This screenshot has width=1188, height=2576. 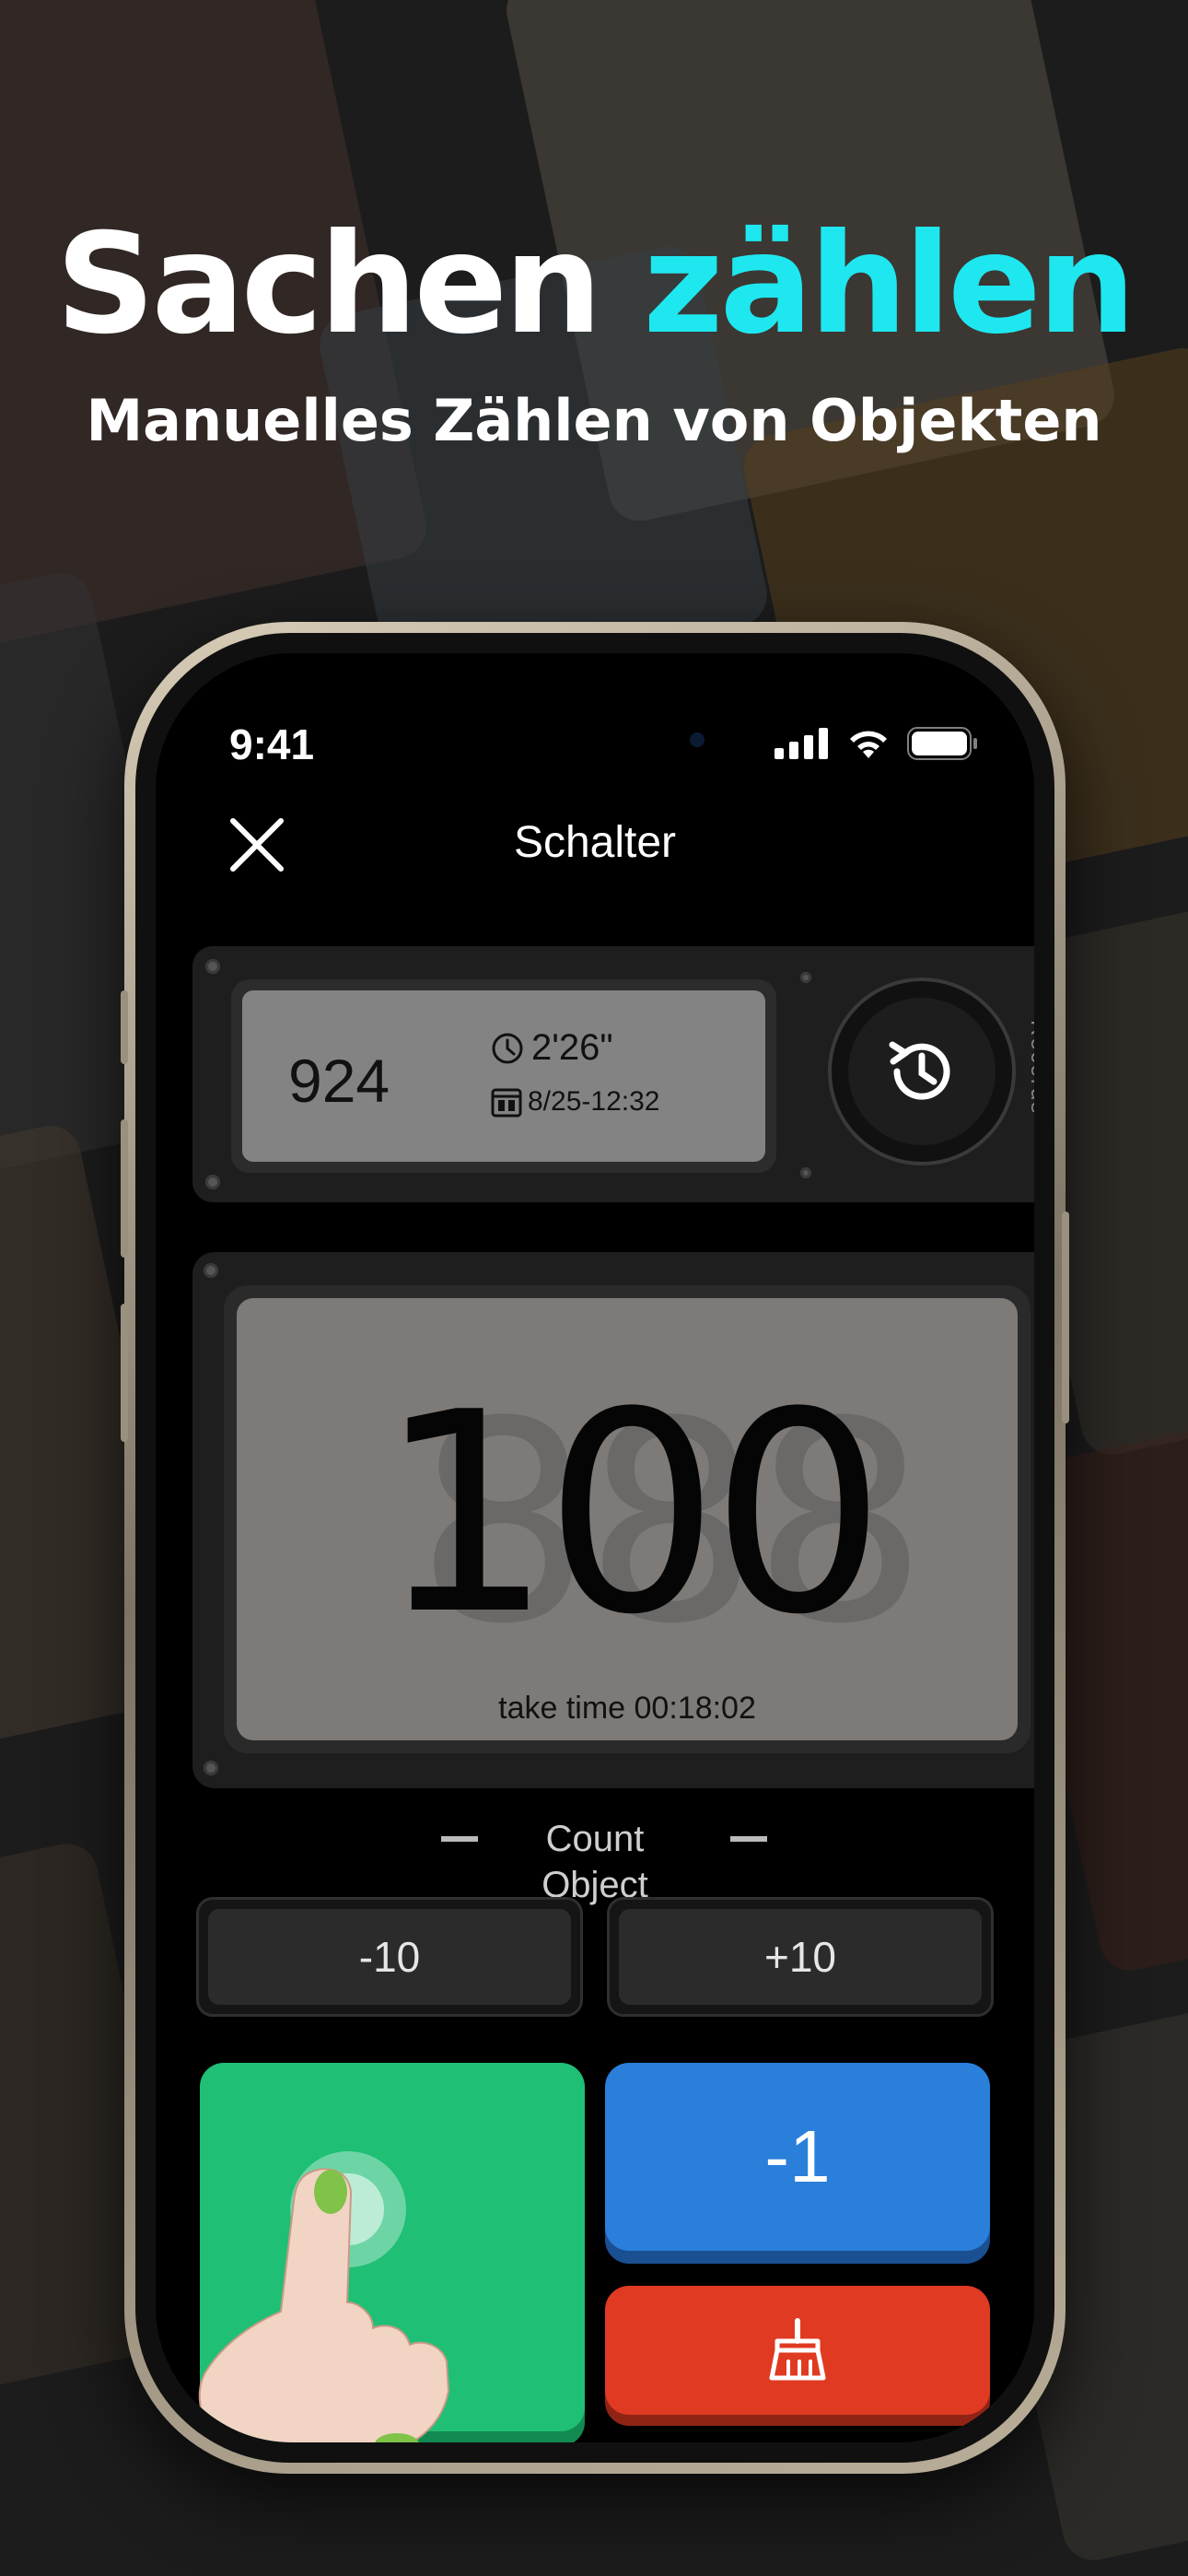 I want to click on records-button, so click(x=922, y=1071).